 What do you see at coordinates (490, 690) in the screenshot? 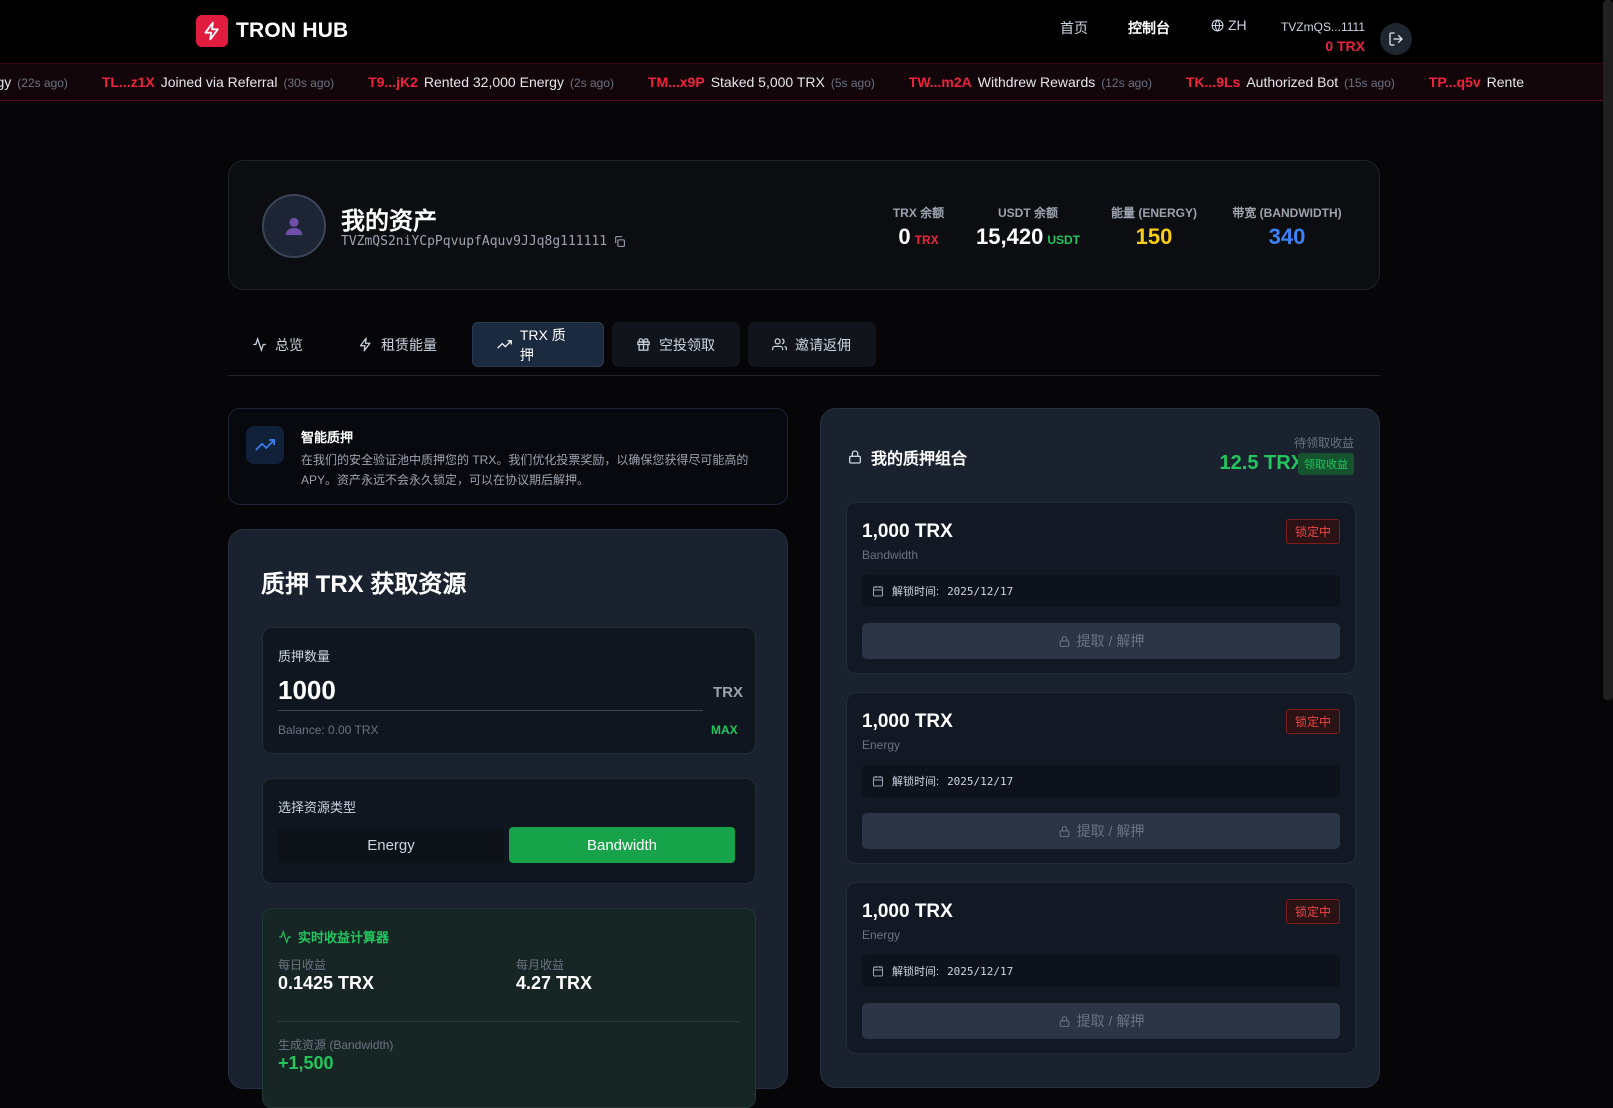
I see `amount-input` at bounding box center [490, 690].